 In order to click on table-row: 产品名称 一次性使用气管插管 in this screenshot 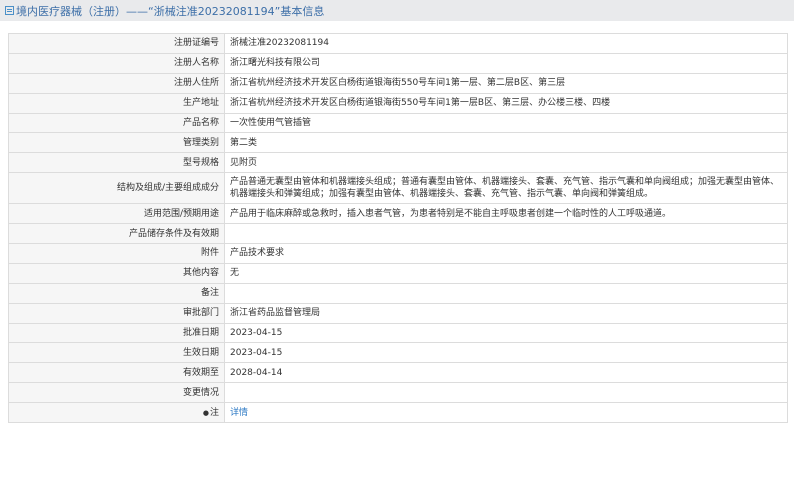, I will do `click(398, 123)`.